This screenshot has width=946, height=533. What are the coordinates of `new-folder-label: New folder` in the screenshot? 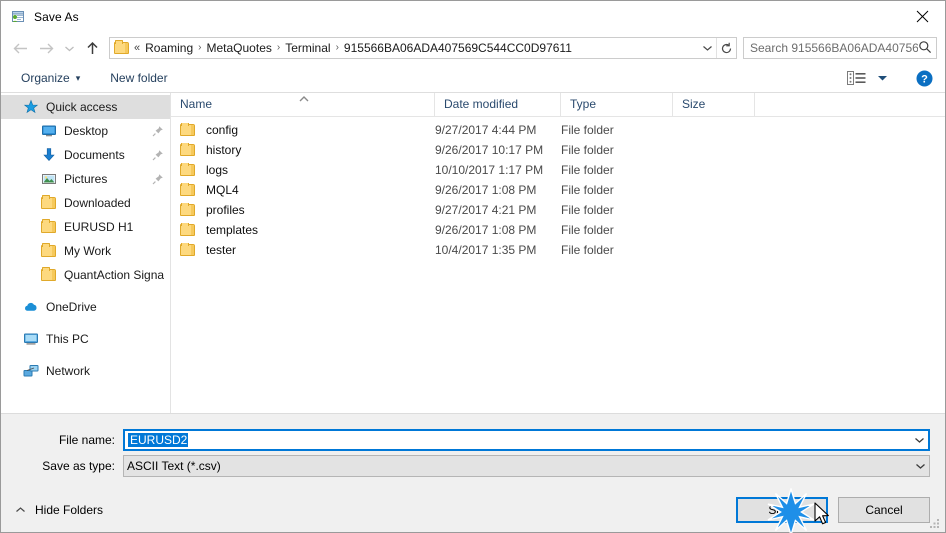 It's located at (139, 78).